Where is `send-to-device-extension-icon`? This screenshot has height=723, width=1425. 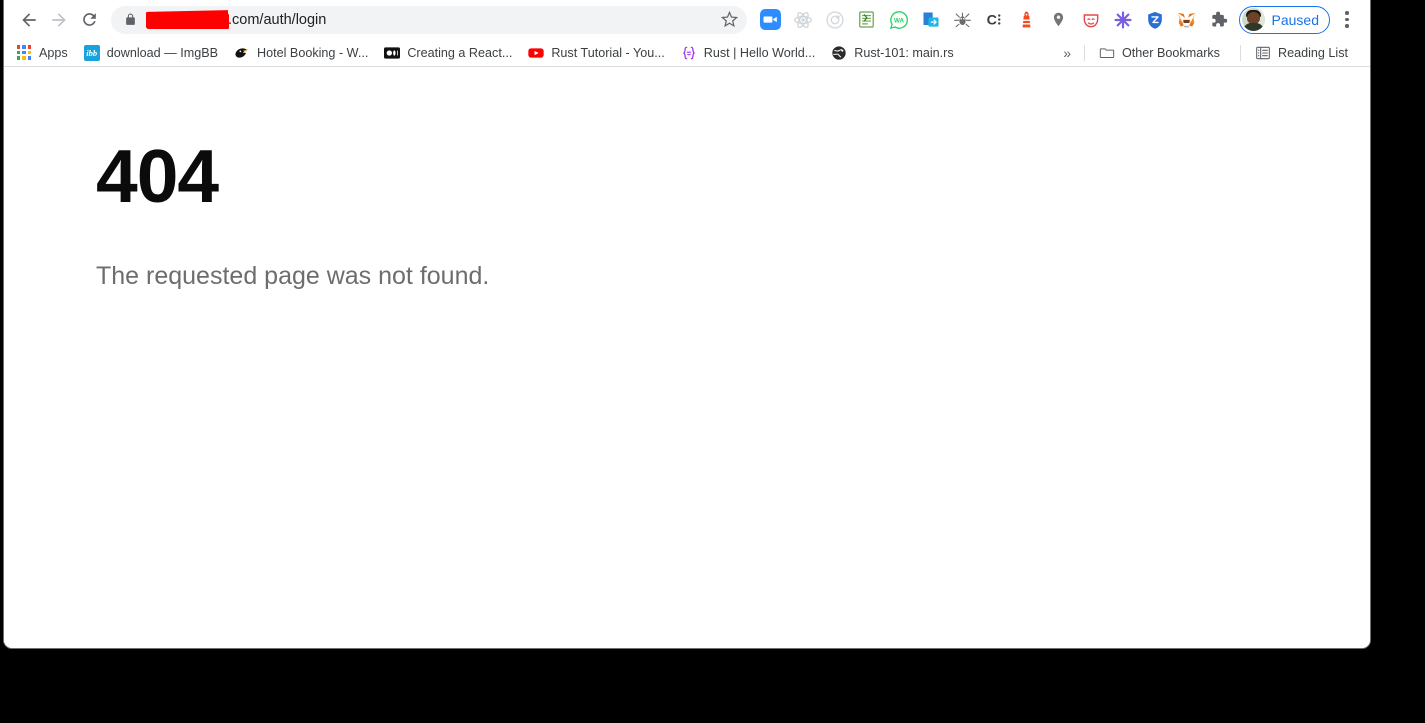
send-to-device-extension-icon is located at coordinates (931, 20).